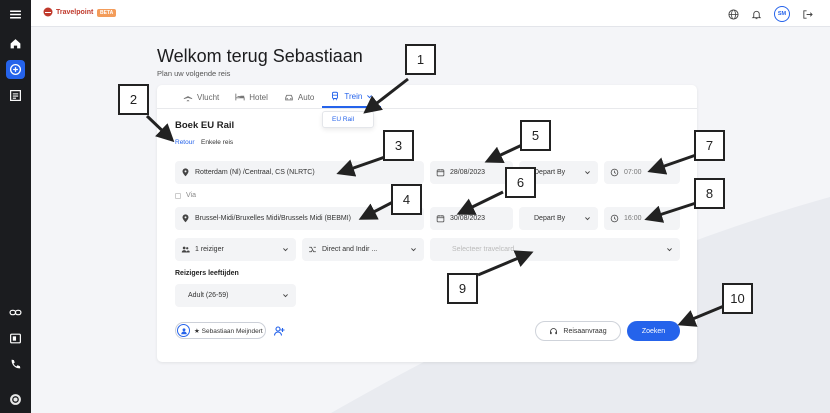  Describe the element at coordinates (782, 14) in the screenshot. I see `user-avatar: SM` at that location.